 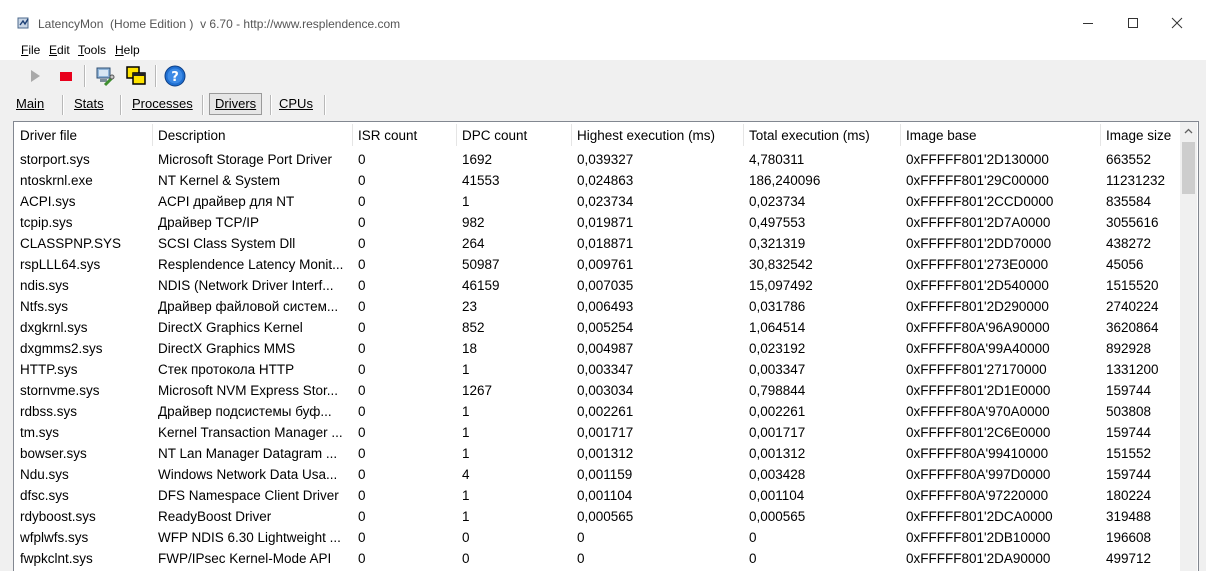 What do you see at coordinates (230, 327) in the screenshot?
I see `cell-description: DirectX Graphics Kernel` at bounding box center [230, 327].